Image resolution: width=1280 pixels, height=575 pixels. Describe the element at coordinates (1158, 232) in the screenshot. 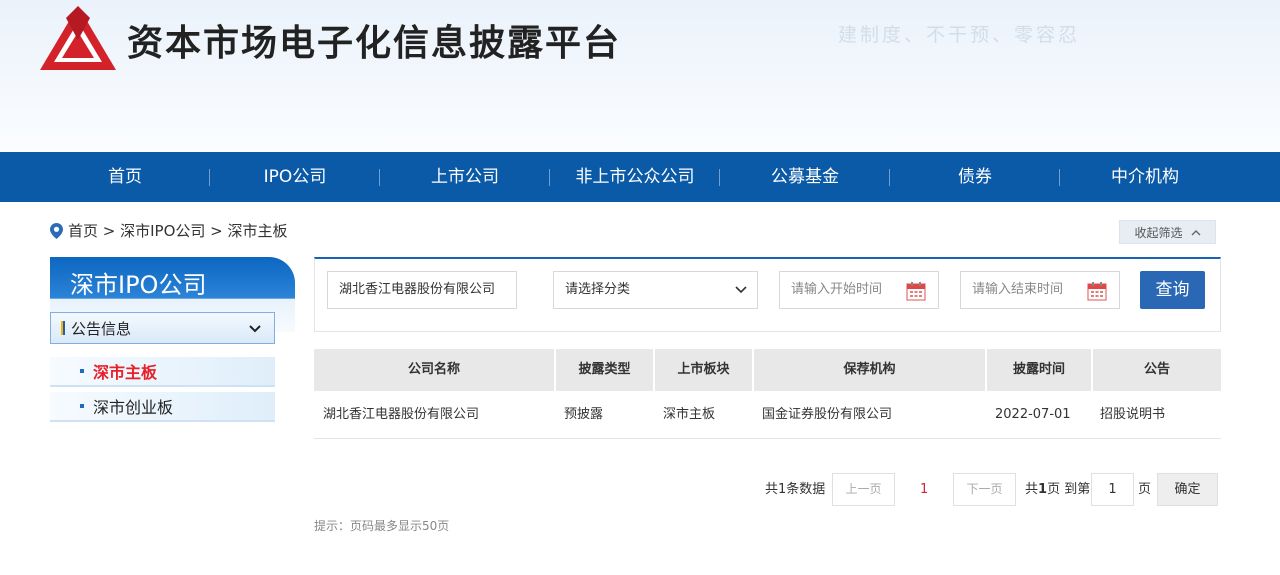

I see `collapse-filter-label: 收起筛选` at that location.